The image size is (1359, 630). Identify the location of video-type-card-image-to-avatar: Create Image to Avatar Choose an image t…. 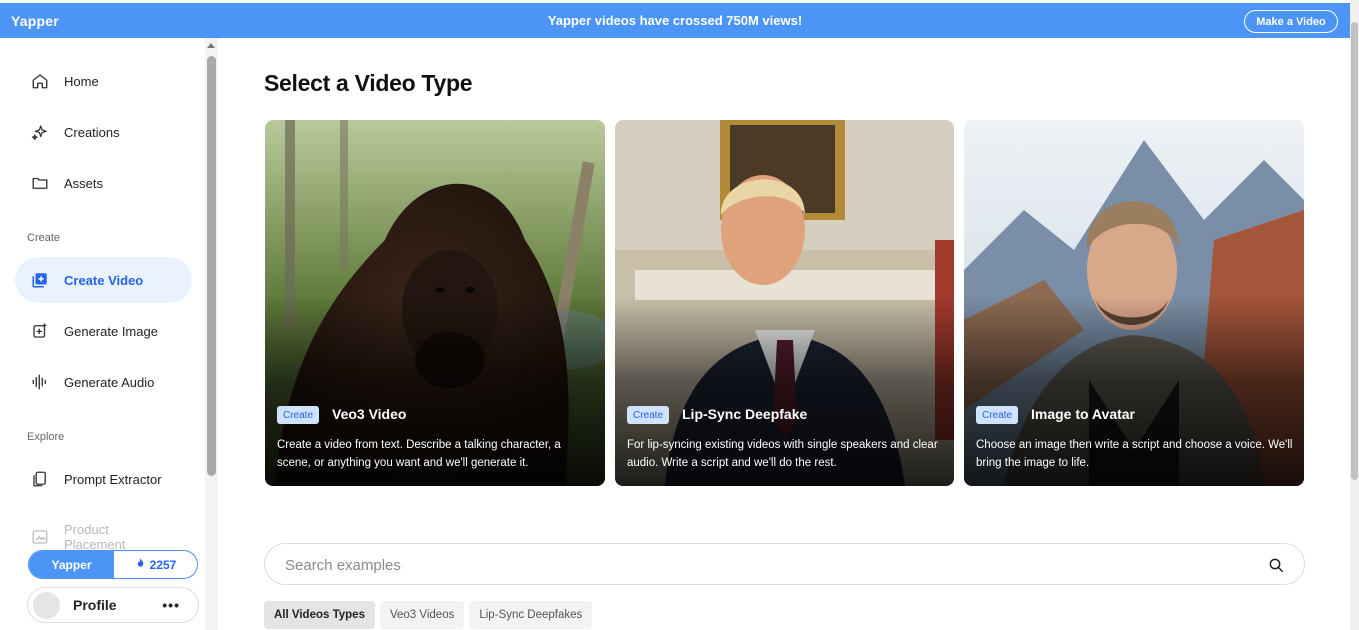
(1134, 303).